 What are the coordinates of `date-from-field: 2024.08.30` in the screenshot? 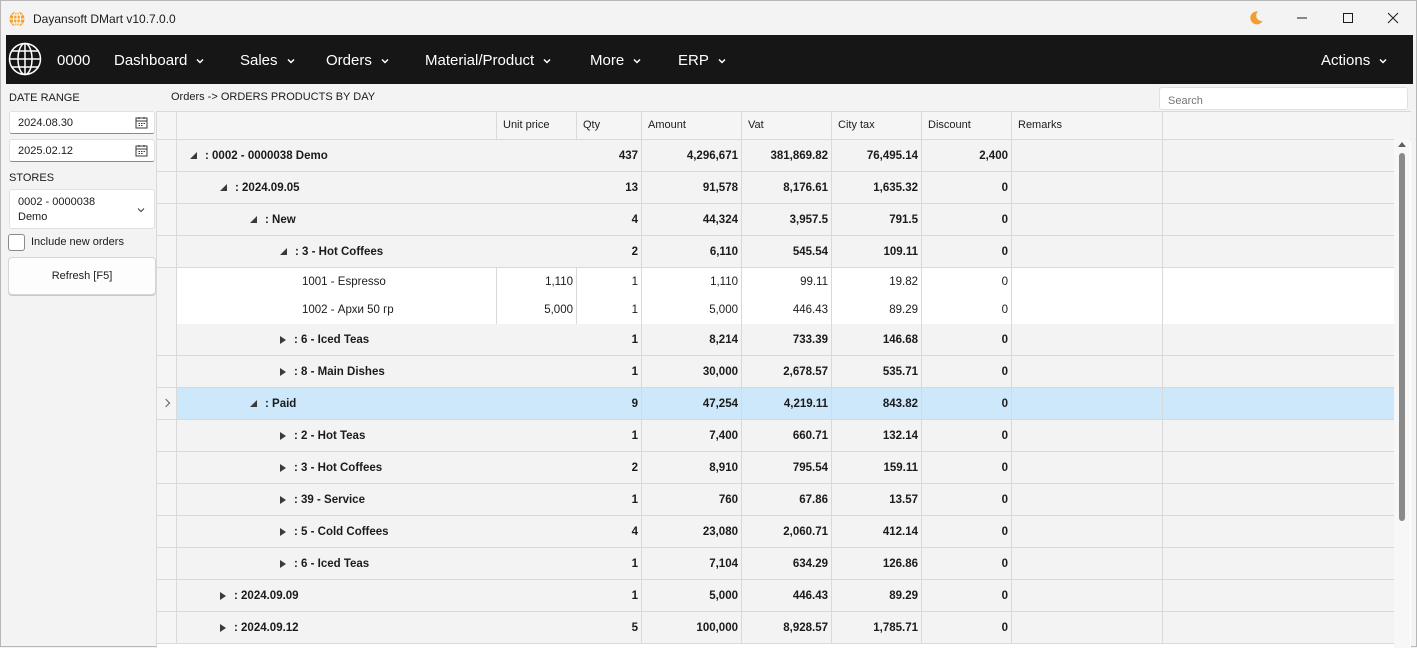 It's located at (82, 122).